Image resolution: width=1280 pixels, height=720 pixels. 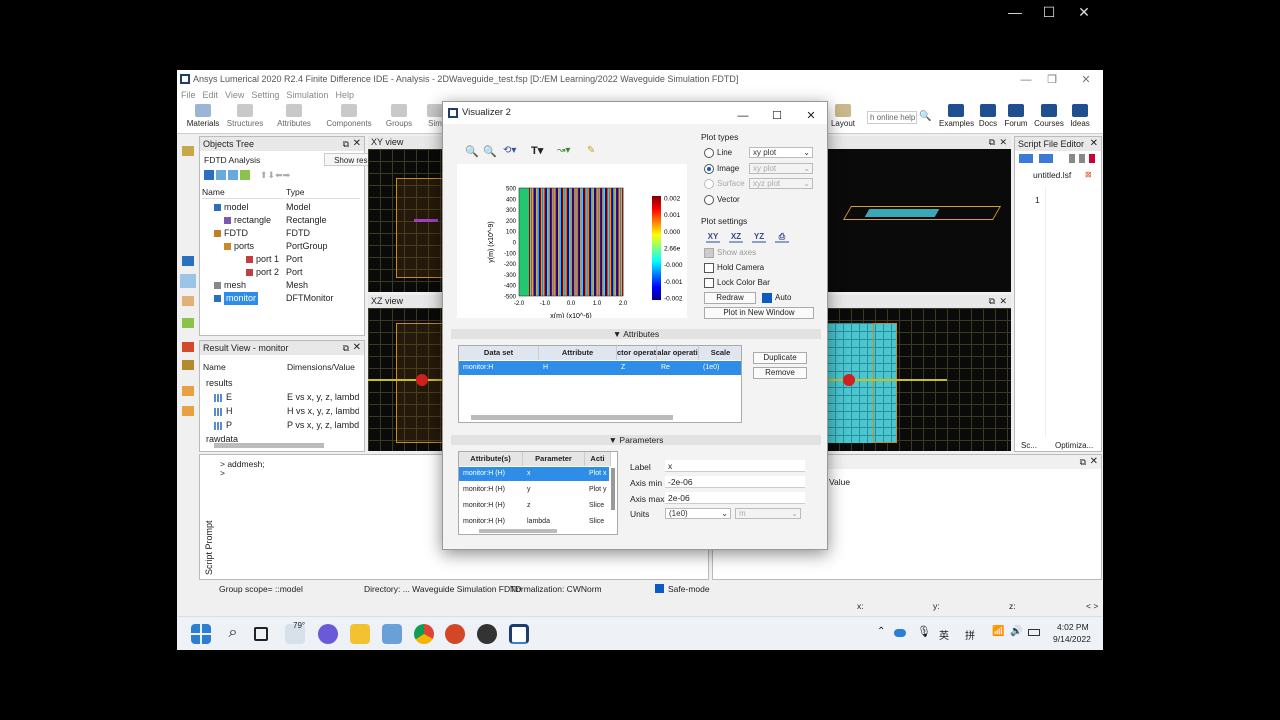 I want to click on script-prompt-line-2: >, so click(x=222, y=473).